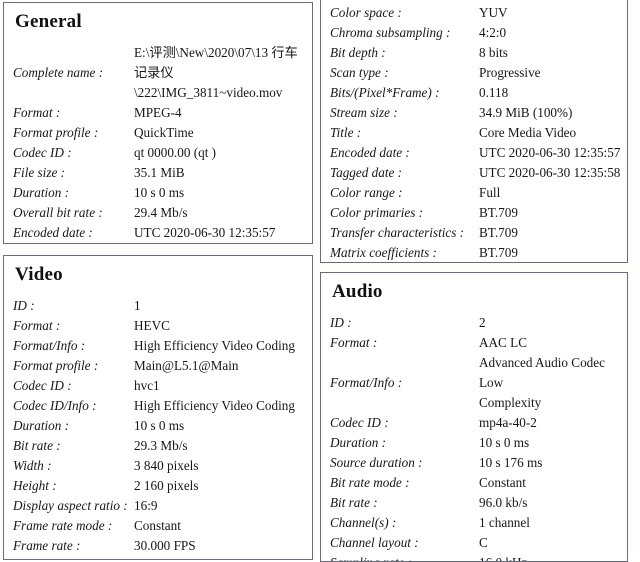  What do you see at coordinates (357, 291) in the screenshot?
I see `audio-section-title: Audio` at bounding box center [357, 291].